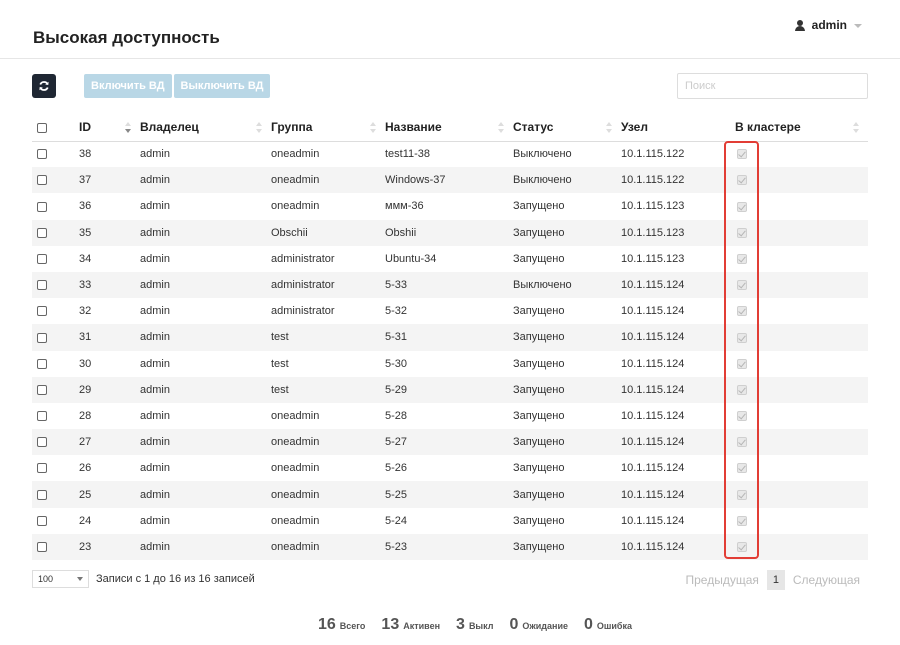 This screenshot has height=645, width=900. Describe the element at coordinates (169, 126) in the screenshot. I see `column-label: Владелец` at that location.